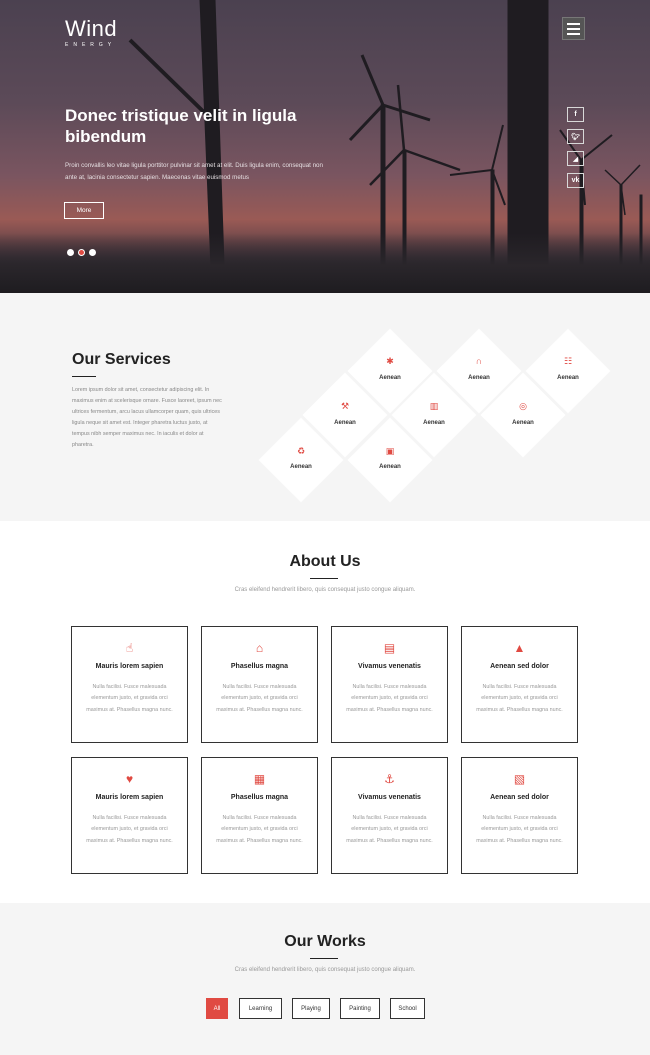 This screenshot has height=1055, width=650. Describe the element at coordinates (121, 359) in the screenshot. I see `services-title: Our Services` at that location.